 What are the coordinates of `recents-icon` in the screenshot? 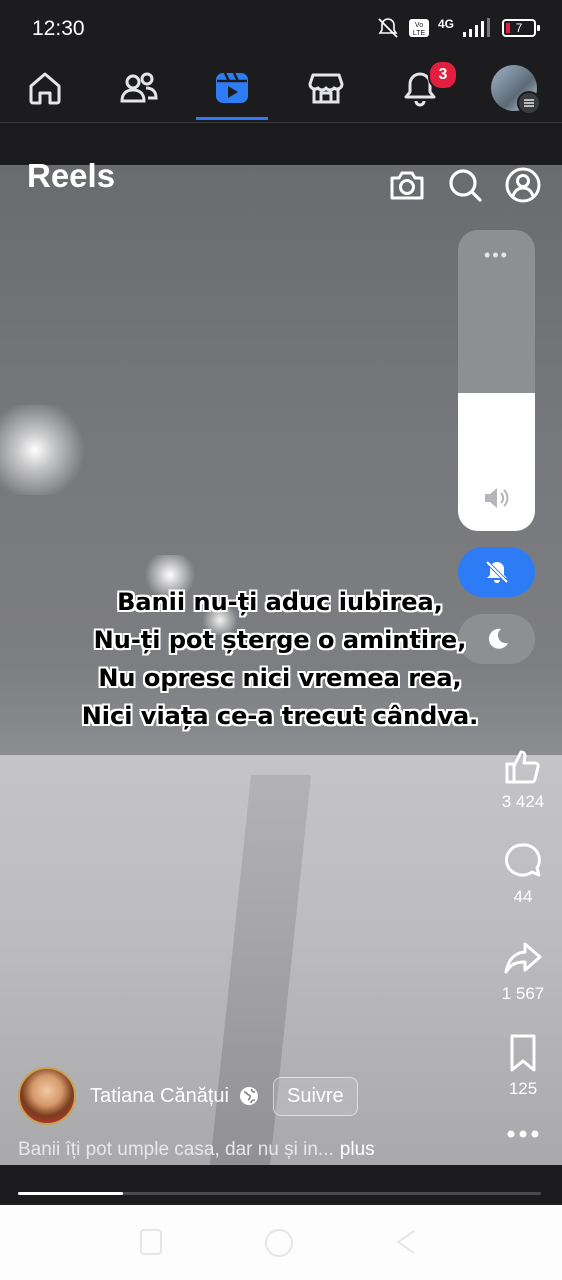 It's located at (151, 1242).